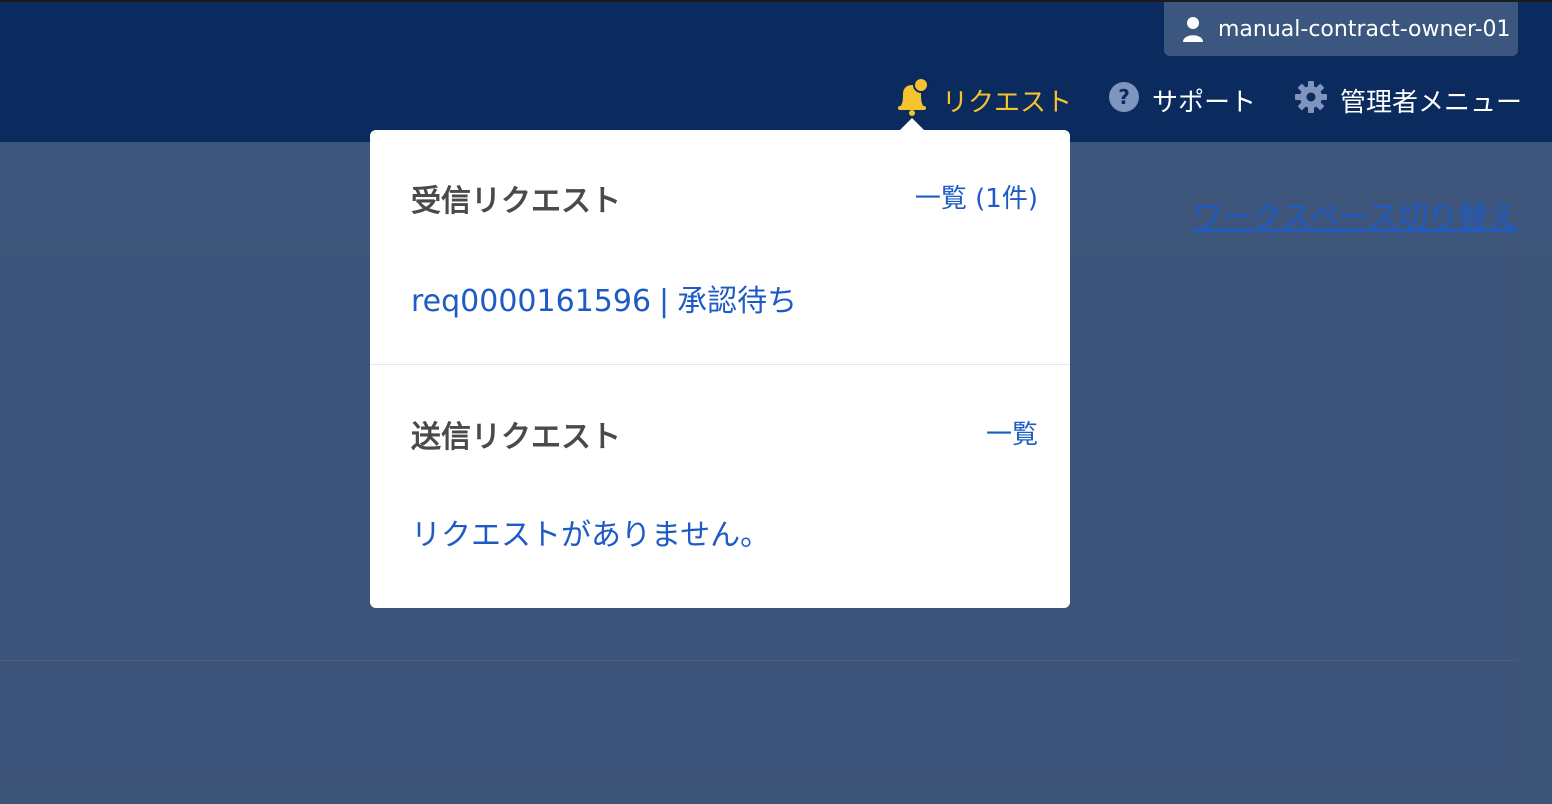  Describe the element at coordinates (912, 100) in the screenshot. I see `bell-icon` at that location.